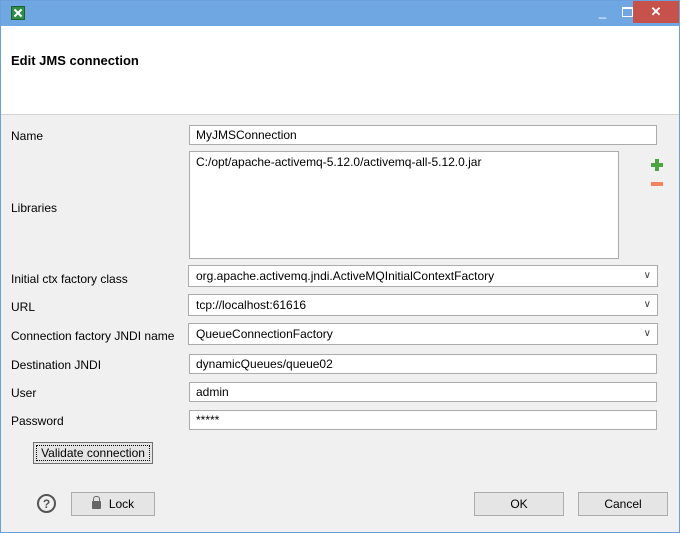  Describe the element at coordinates (657, 165) in the screenshot. I see `add-icon` at that location.